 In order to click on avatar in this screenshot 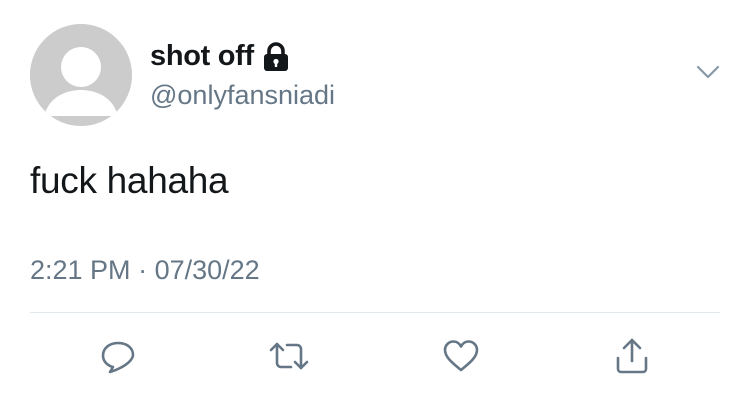, I will do `click(81, 75)`.